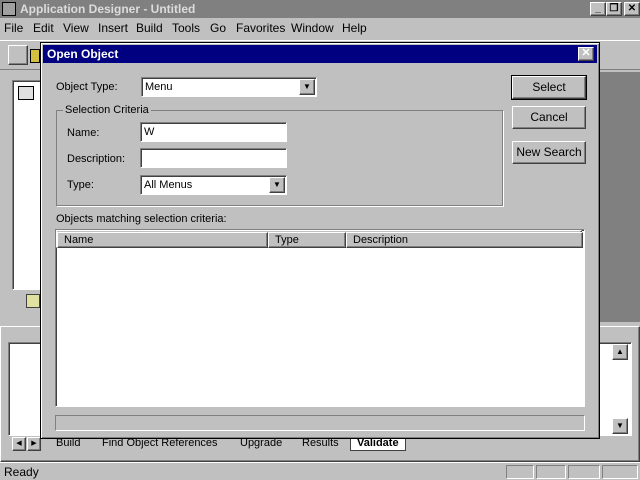 The width and height of the screenshot is (640, 480). What do you see at coordinates (620, 352) in the screenshot?
I see `output-scrollbar-up: ▲` at bounding box center [620, 352].